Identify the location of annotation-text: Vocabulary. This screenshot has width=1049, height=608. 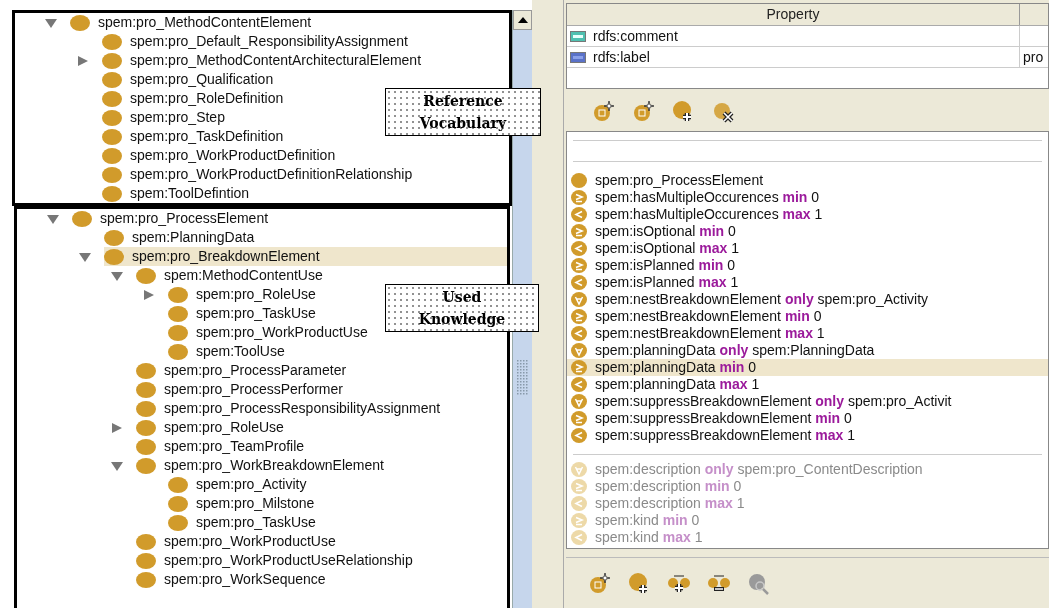
(463, 123).